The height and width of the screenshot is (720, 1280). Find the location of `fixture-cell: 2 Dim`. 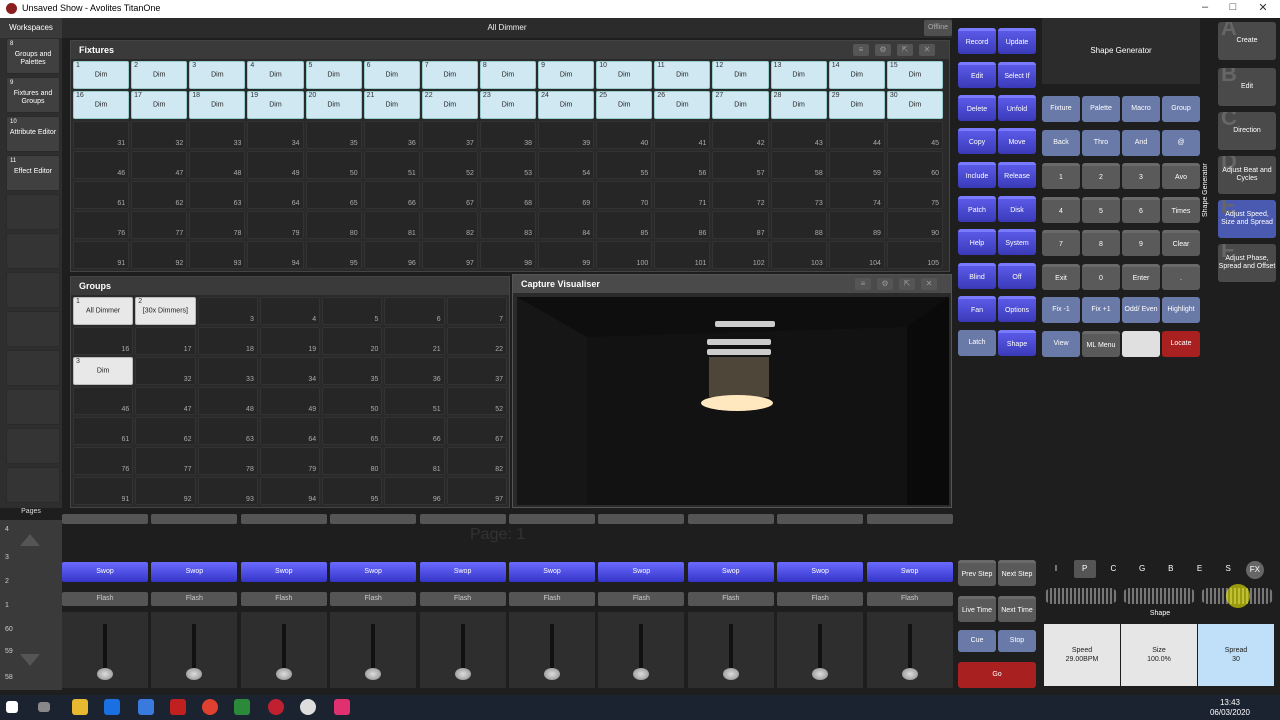

fixture-cell: 2 Dim is located at coordinates (159, 75).